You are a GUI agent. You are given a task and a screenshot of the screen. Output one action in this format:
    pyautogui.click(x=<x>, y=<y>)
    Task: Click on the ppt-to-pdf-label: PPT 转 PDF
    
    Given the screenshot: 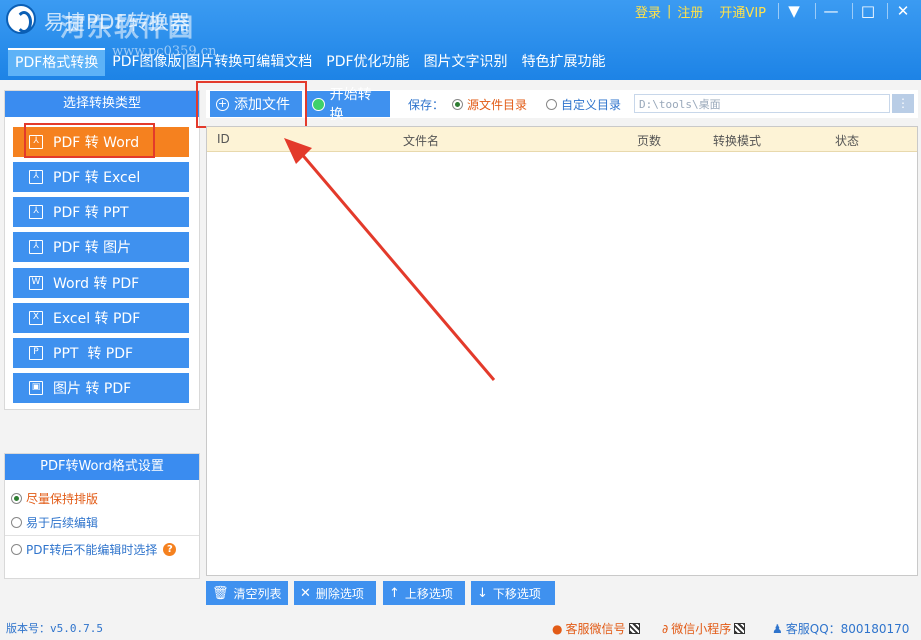 What is the action you would take?
    pyautogui.click(x=93, y=354)
    